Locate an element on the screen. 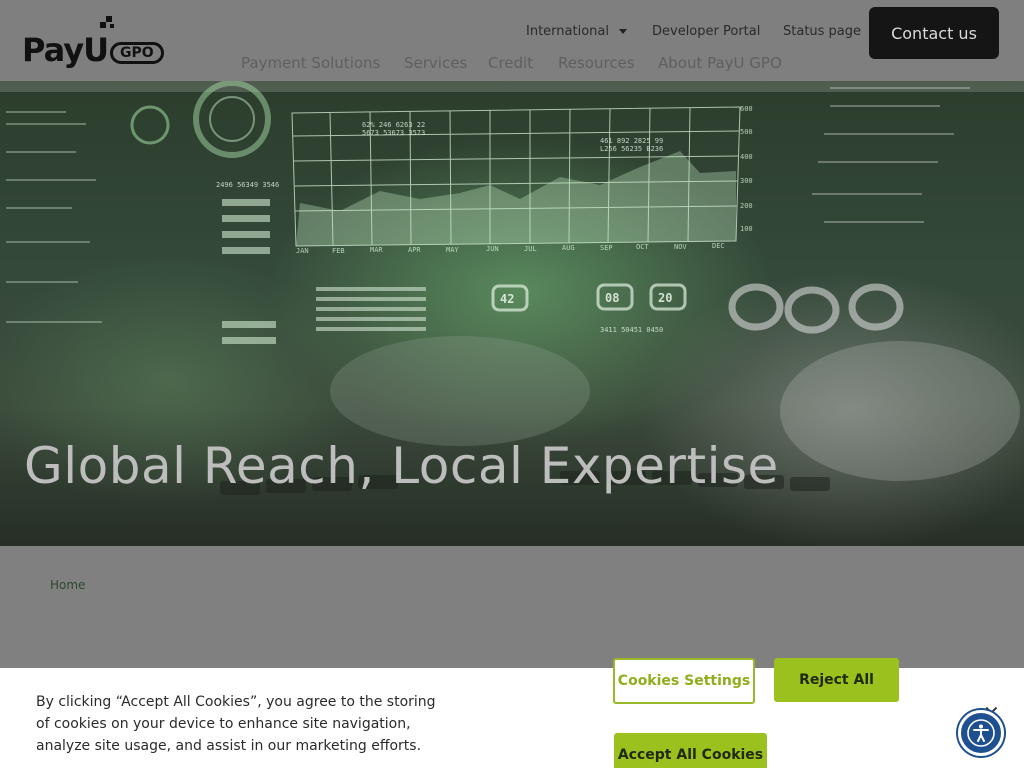  logo-badge: GPO is located at coordinates (137, 53).